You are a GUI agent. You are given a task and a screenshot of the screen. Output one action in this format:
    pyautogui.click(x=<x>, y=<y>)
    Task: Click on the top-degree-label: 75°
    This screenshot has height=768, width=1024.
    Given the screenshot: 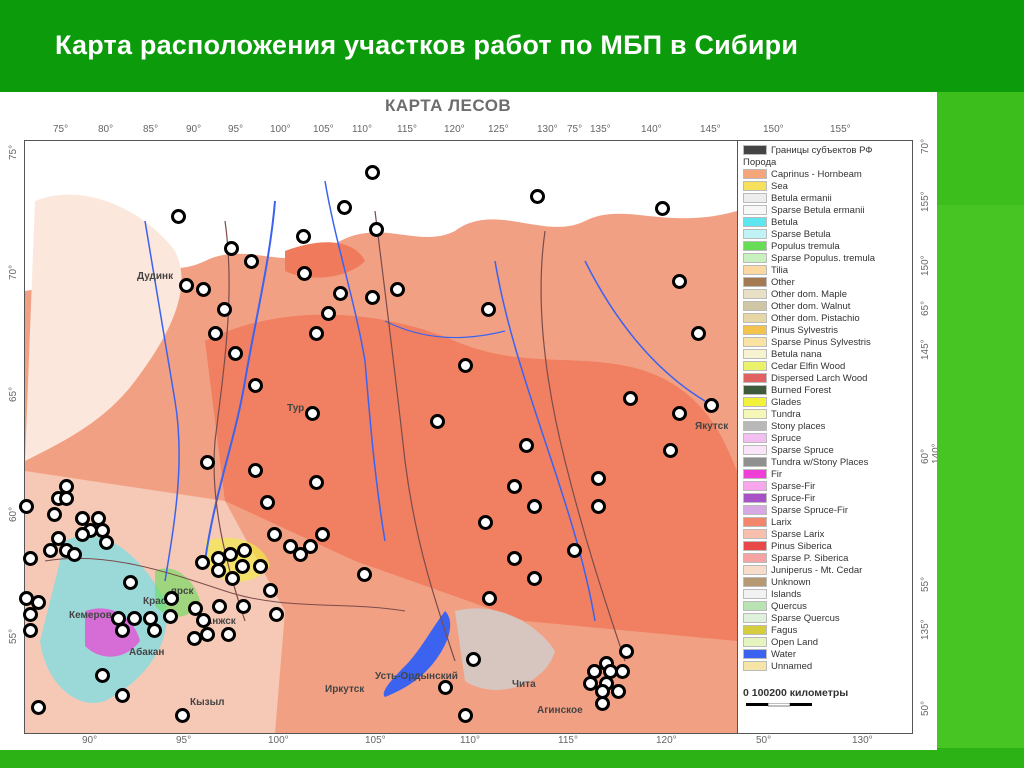 What is the action you would take?
    pyautogui.click(x=61, y=129)
    